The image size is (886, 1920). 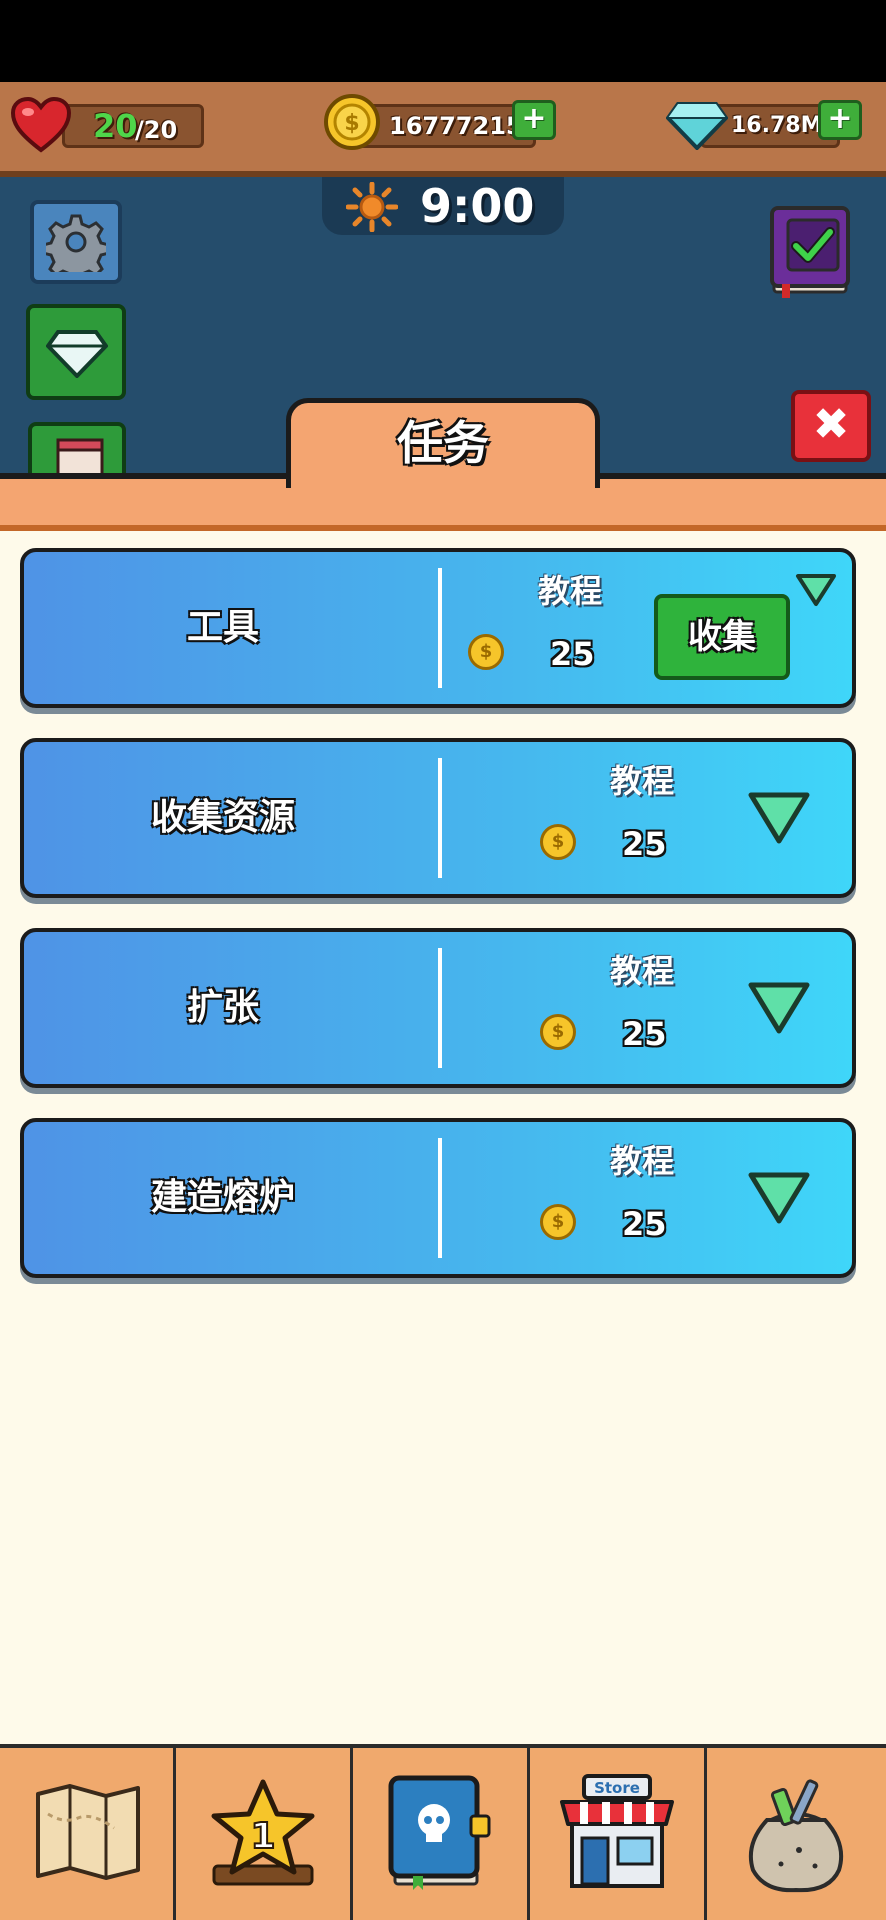 I want to click on task-card-collect-resources: 收集资源 教程 $ 25, so click(x=438, y=818).